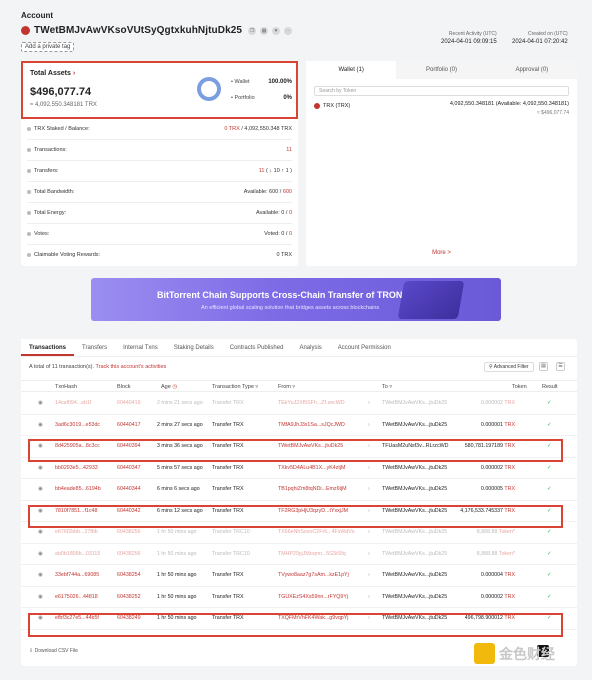  Describe the element at coordinates (48, 347) in the screenshot. I see `tab-transactions: Transactions` at that location.